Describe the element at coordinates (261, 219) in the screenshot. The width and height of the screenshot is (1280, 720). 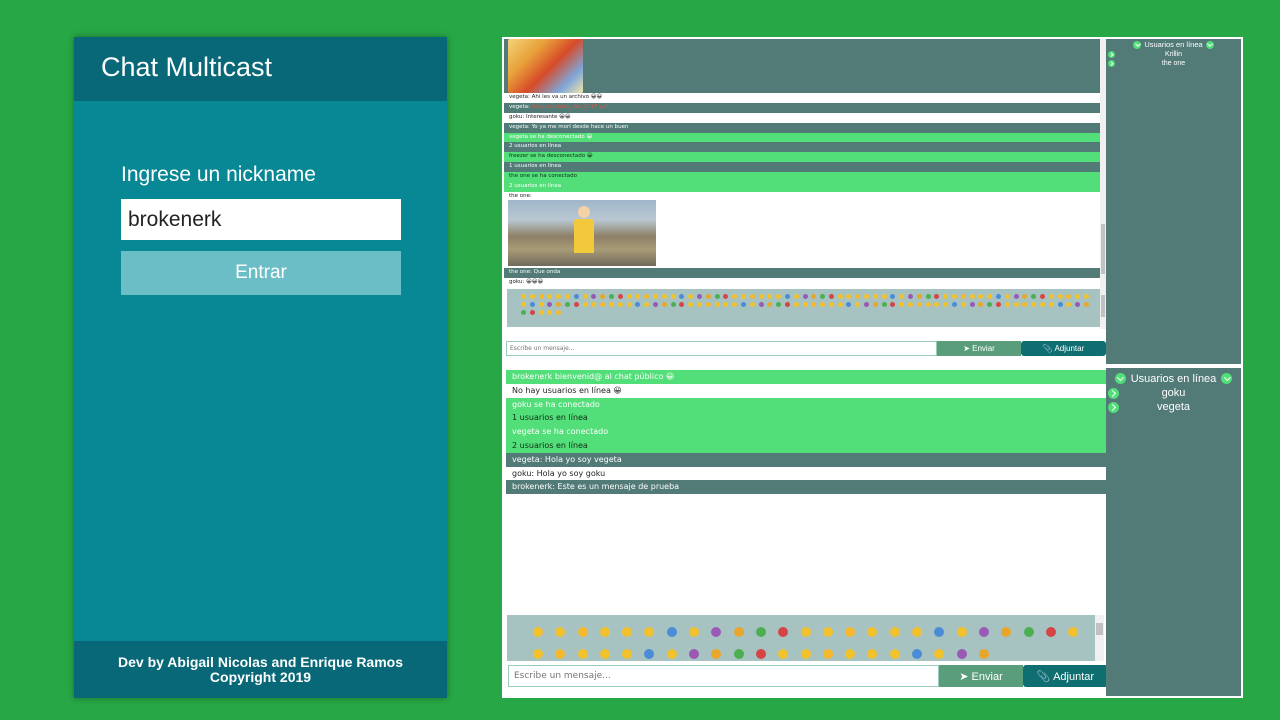
I see `nickname-input` at that location.